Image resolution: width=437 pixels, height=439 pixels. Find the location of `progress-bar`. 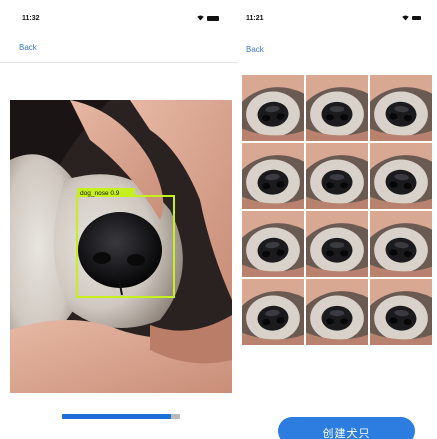

progress-bar is located at coordinates (121, 416).